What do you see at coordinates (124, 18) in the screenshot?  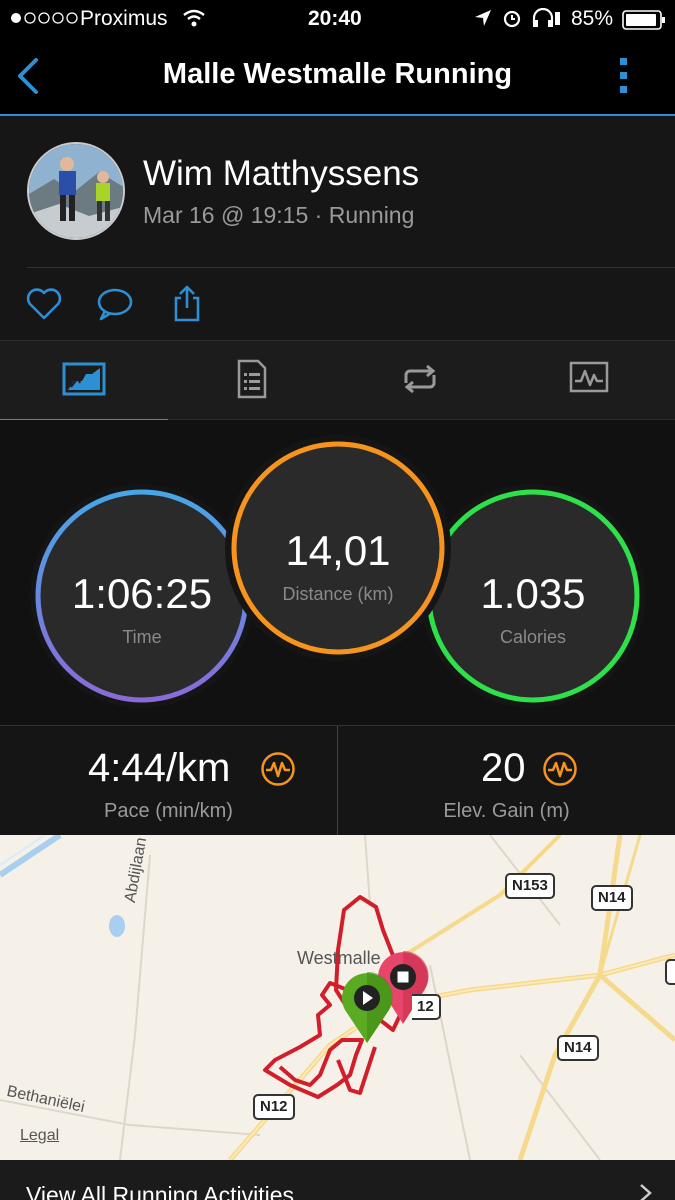 I see `carrier-label: Proximus` at bounding box center [124, 18].